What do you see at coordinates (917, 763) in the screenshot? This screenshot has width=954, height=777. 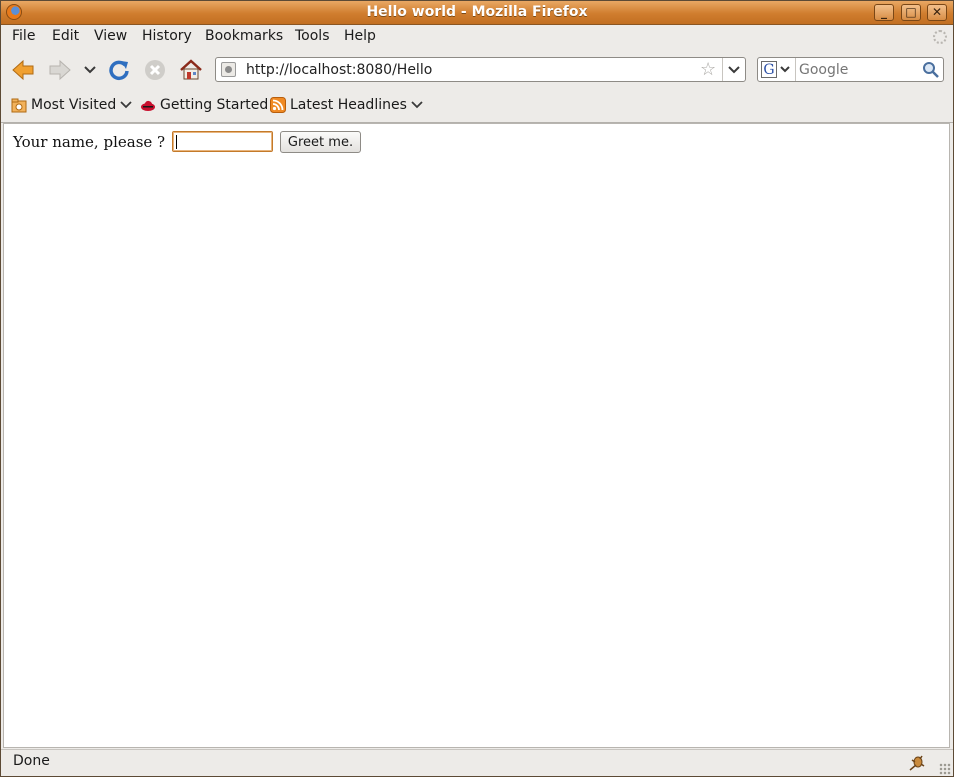 I see `extension-icon` at bounding box center [917, 763].